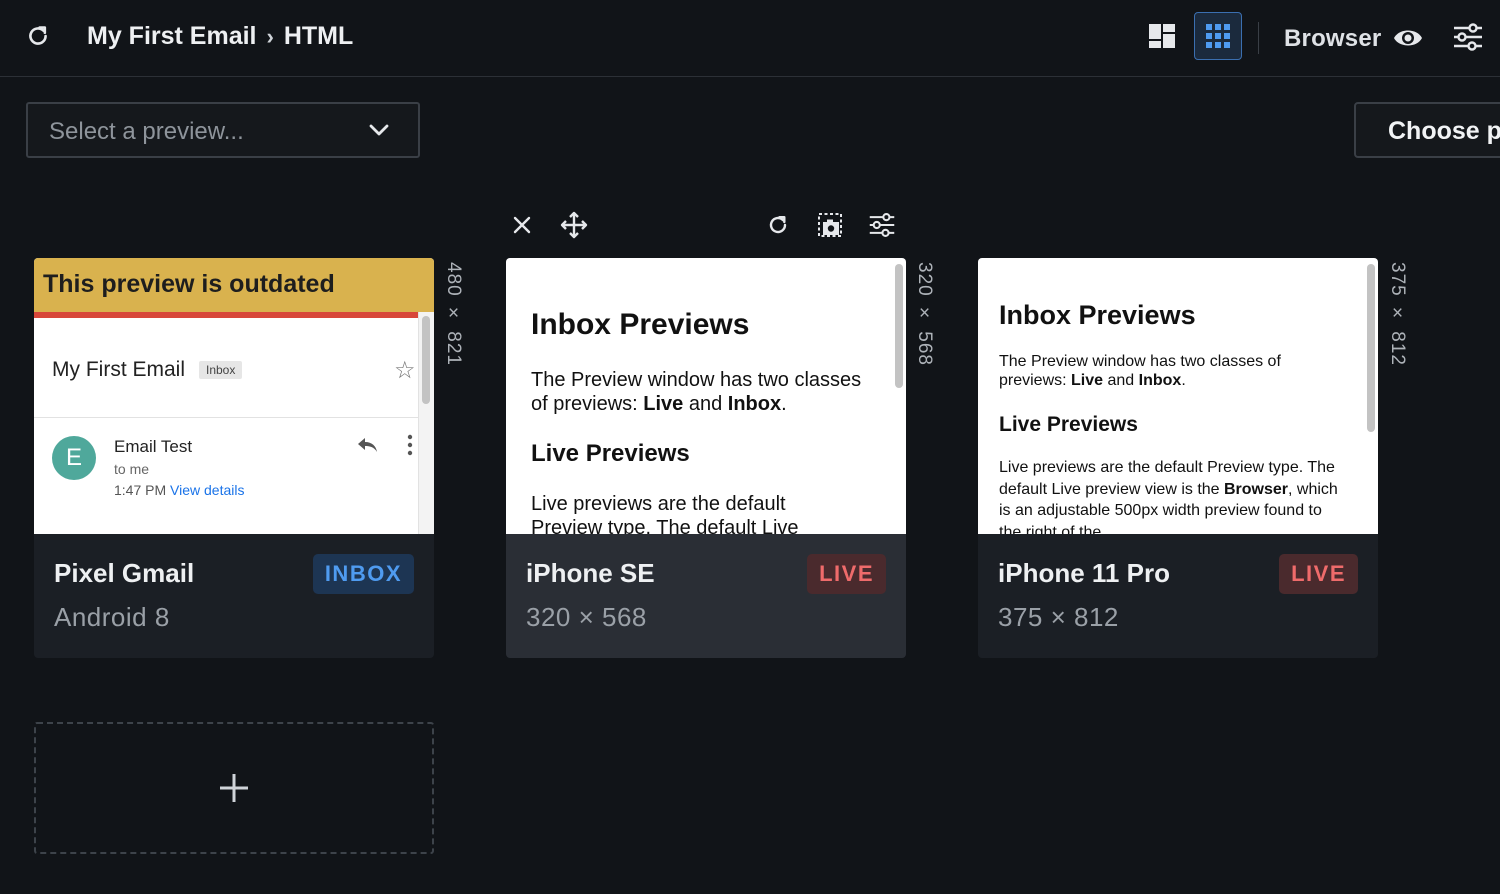 The image size is (1500, 894). I want to click on dashboard-layout-icon, so click(1162, 36).